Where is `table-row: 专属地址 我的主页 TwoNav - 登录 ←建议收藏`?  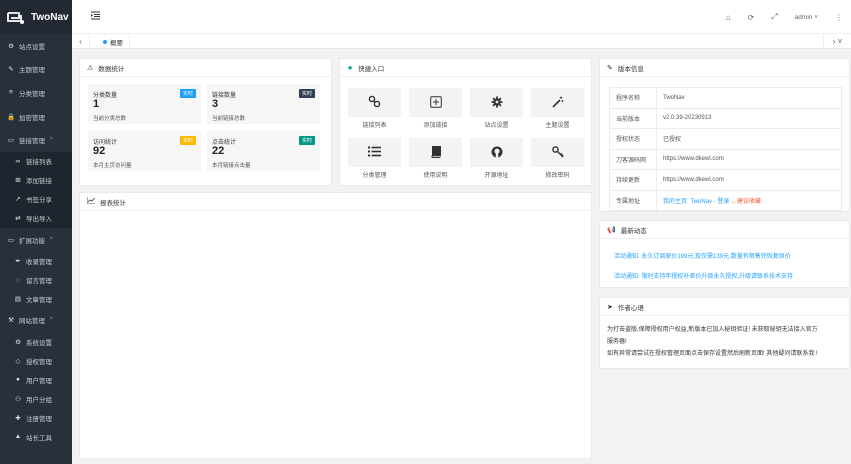 table-row: 专属地址 我的主页 TwoNav - 登录 ←建议收藏 is located at coordinates (725, 200).